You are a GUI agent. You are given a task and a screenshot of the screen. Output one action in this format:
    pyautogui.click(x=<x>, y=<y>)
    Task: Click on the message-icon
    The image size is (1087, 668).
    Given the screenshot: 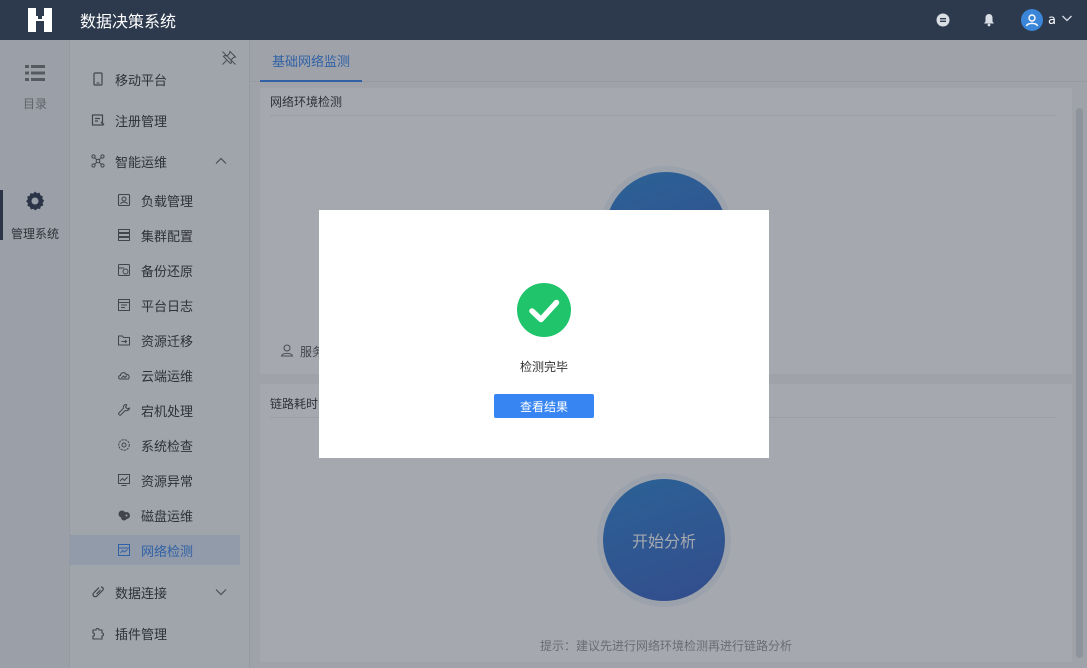 What is the action you would take?
    pyautogui.click(x=943, y=20)
    